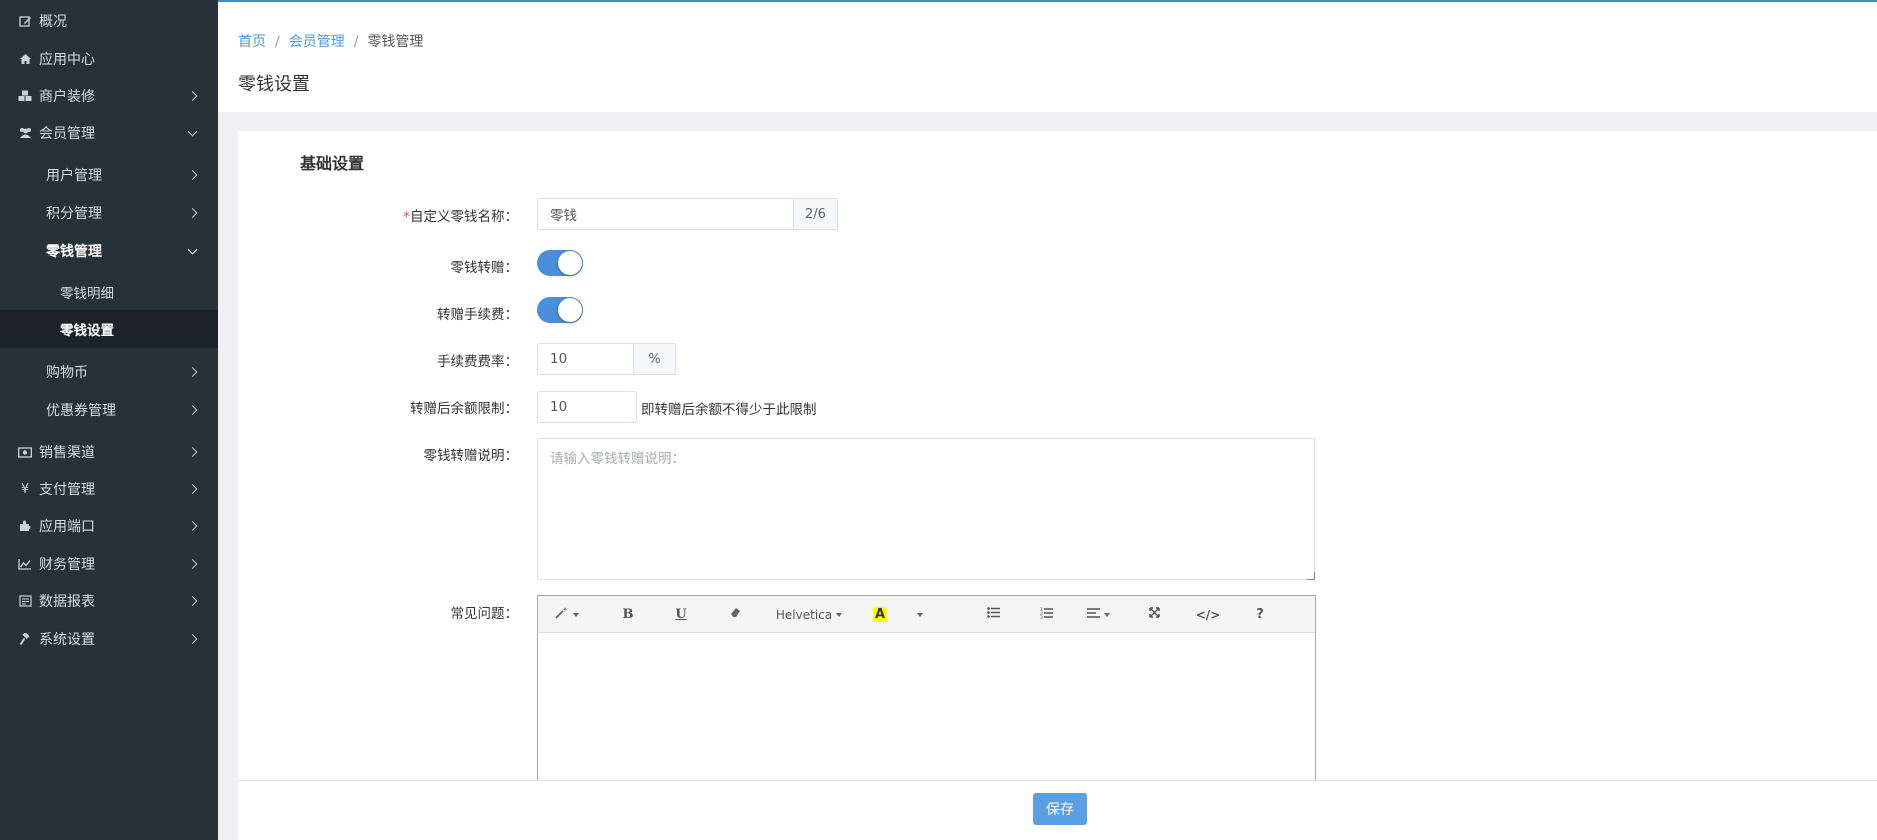 This screenshot has height=840, width=1877. What do you see at coordinates (53, 22) in the screenshot?
I see `sidebar-item-label: 概况` at bounding box center [53, 22].